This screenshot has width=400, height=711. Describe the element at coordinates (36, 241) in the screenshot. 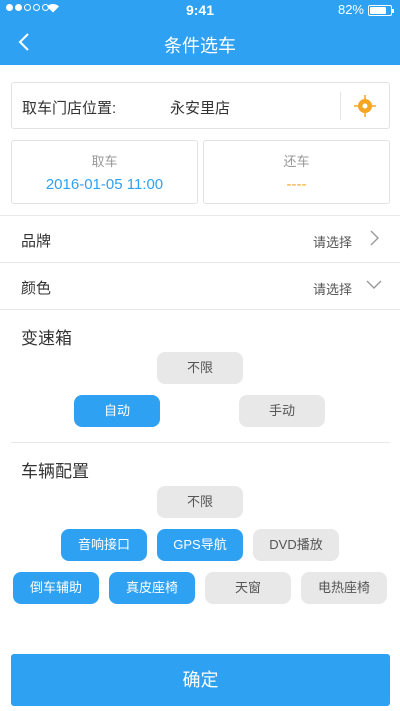

I see `brand-label: 品牌` at that location.